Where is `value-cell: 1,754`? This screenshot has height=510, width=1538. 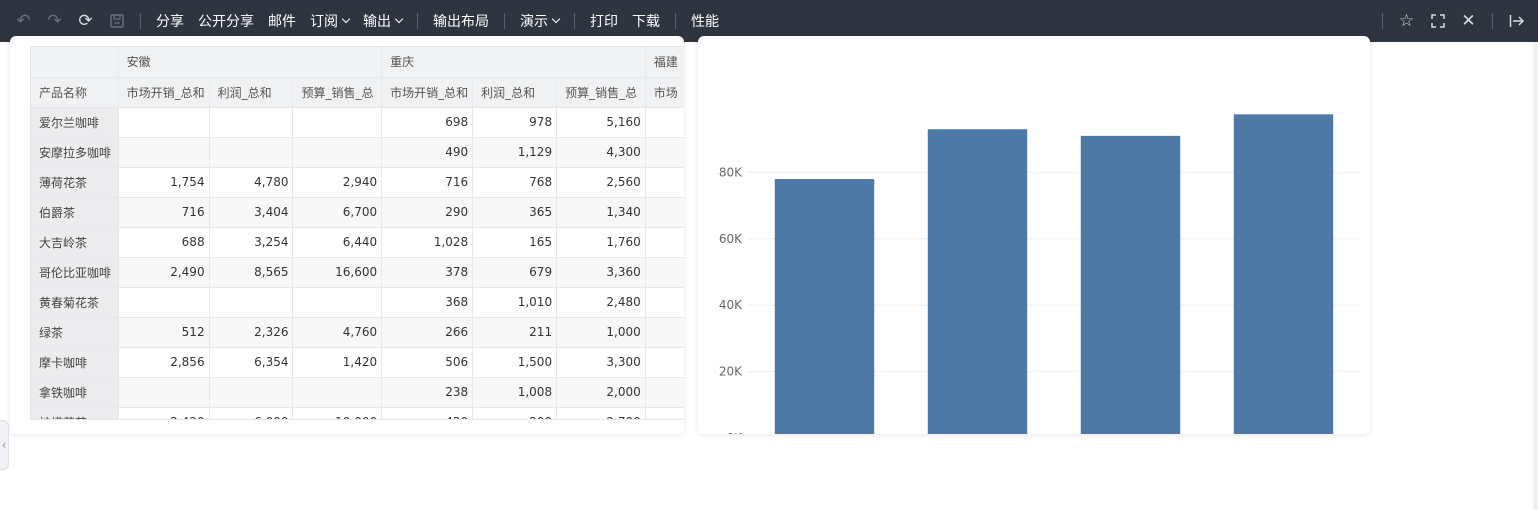 value-cell: 1,754 is located at coordinates (164, 182).